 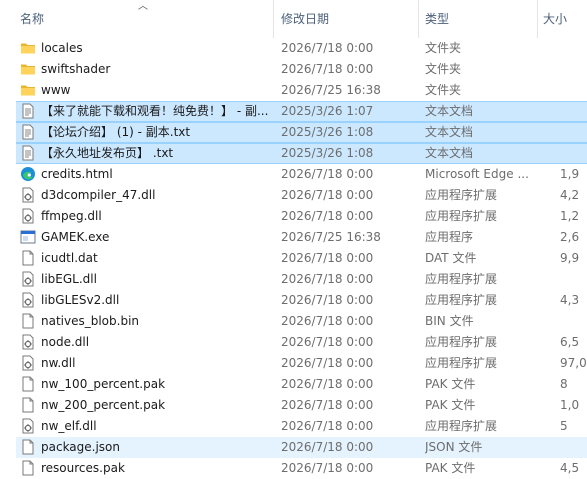 I want to click on file-row: libGLESv2.dll 2026/7/18 0:00 应用程序扩展 4,3, so click(x=293, y=300).